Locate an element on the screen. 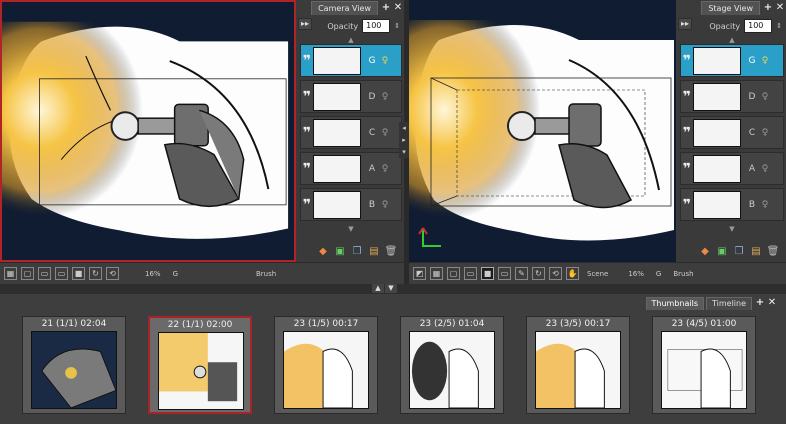 The height and width of the screenshot is (424, 786). horizontal-splitter: ▲ ▼ is located at coordinates (393, 289).